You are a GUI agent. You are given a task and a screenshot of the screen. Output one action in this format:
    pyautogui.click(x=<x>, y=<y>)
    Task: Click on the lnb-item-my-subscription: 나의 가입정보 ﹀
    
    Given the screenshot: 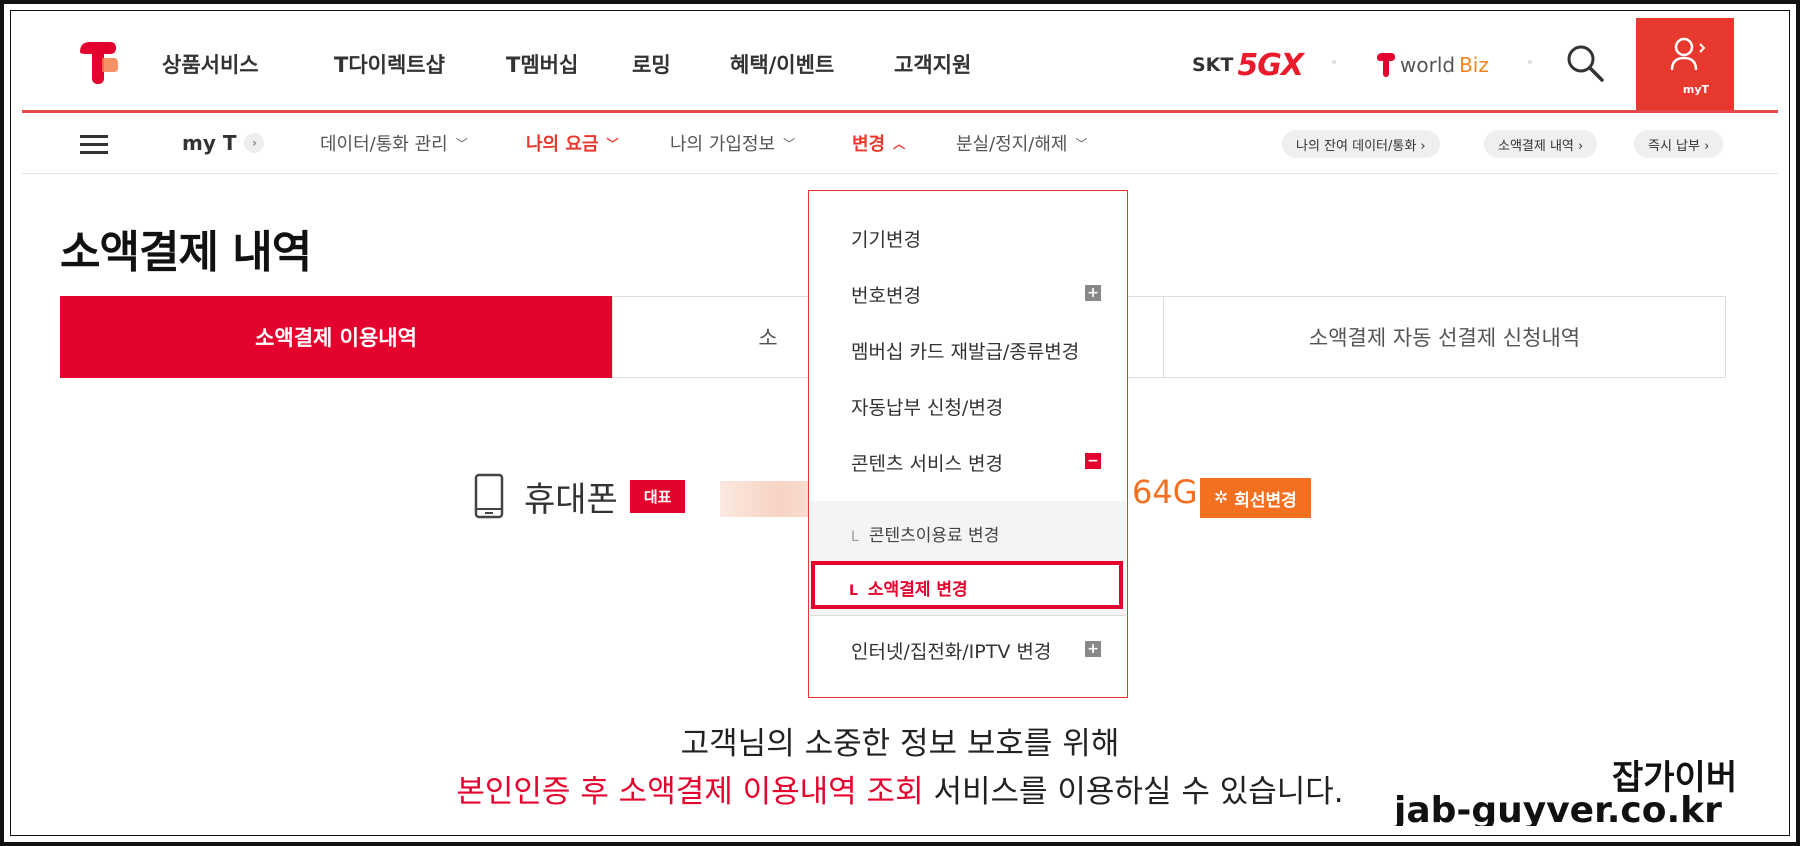 What is the action you would take?
    pyautogui.click(x=732, y=143)
    